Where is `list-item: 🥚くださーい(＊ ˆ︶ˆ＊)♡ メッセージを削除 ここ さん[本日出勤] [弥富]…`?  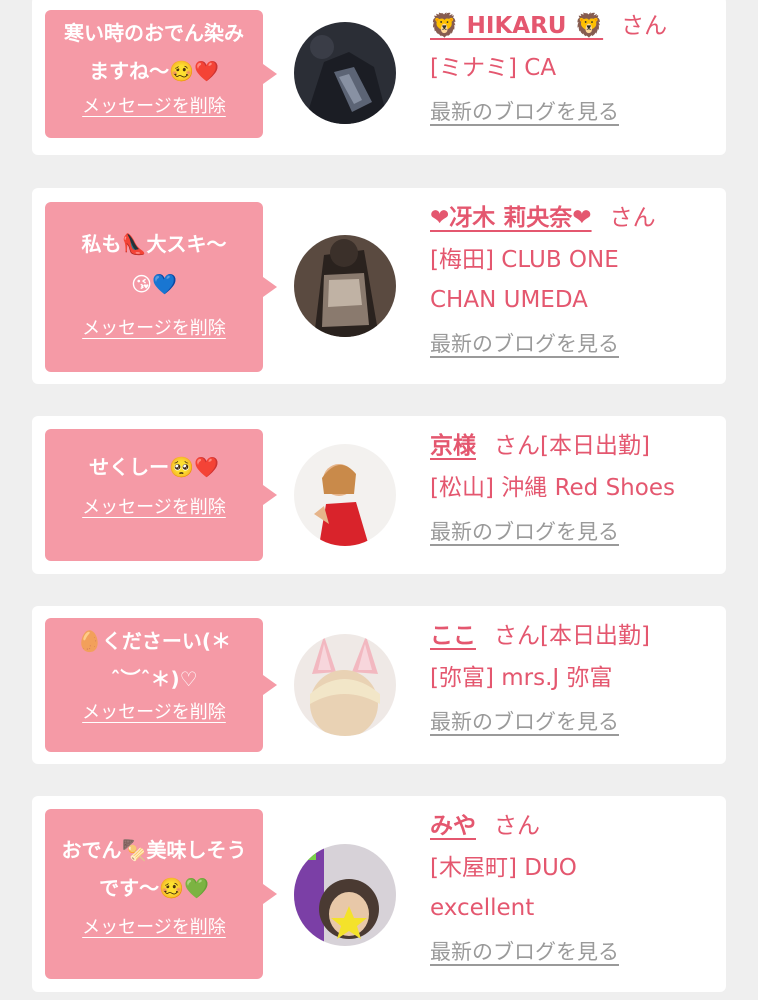 list-item: 🥚くださーい(＊ ˆ︶ˆ＊)♡ メッセージを削除 ここ さん[本日出勤] [弥富]… is located at coordinates (379, 685).